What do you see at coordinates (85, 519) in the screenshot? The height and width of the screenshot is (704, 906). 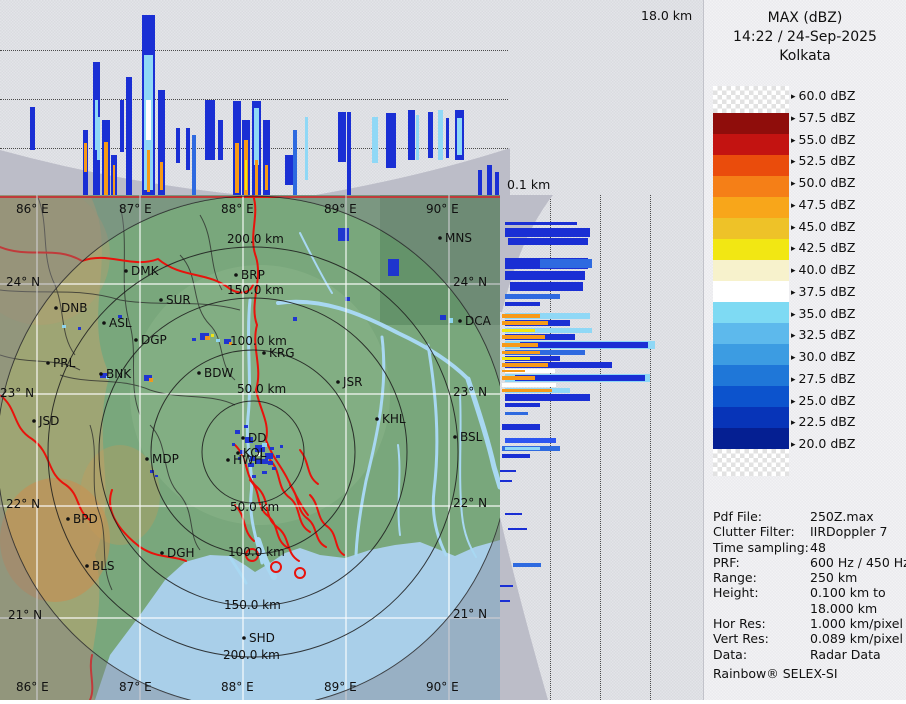 I see `station-label: BPD` at bounding box center [85, 519].